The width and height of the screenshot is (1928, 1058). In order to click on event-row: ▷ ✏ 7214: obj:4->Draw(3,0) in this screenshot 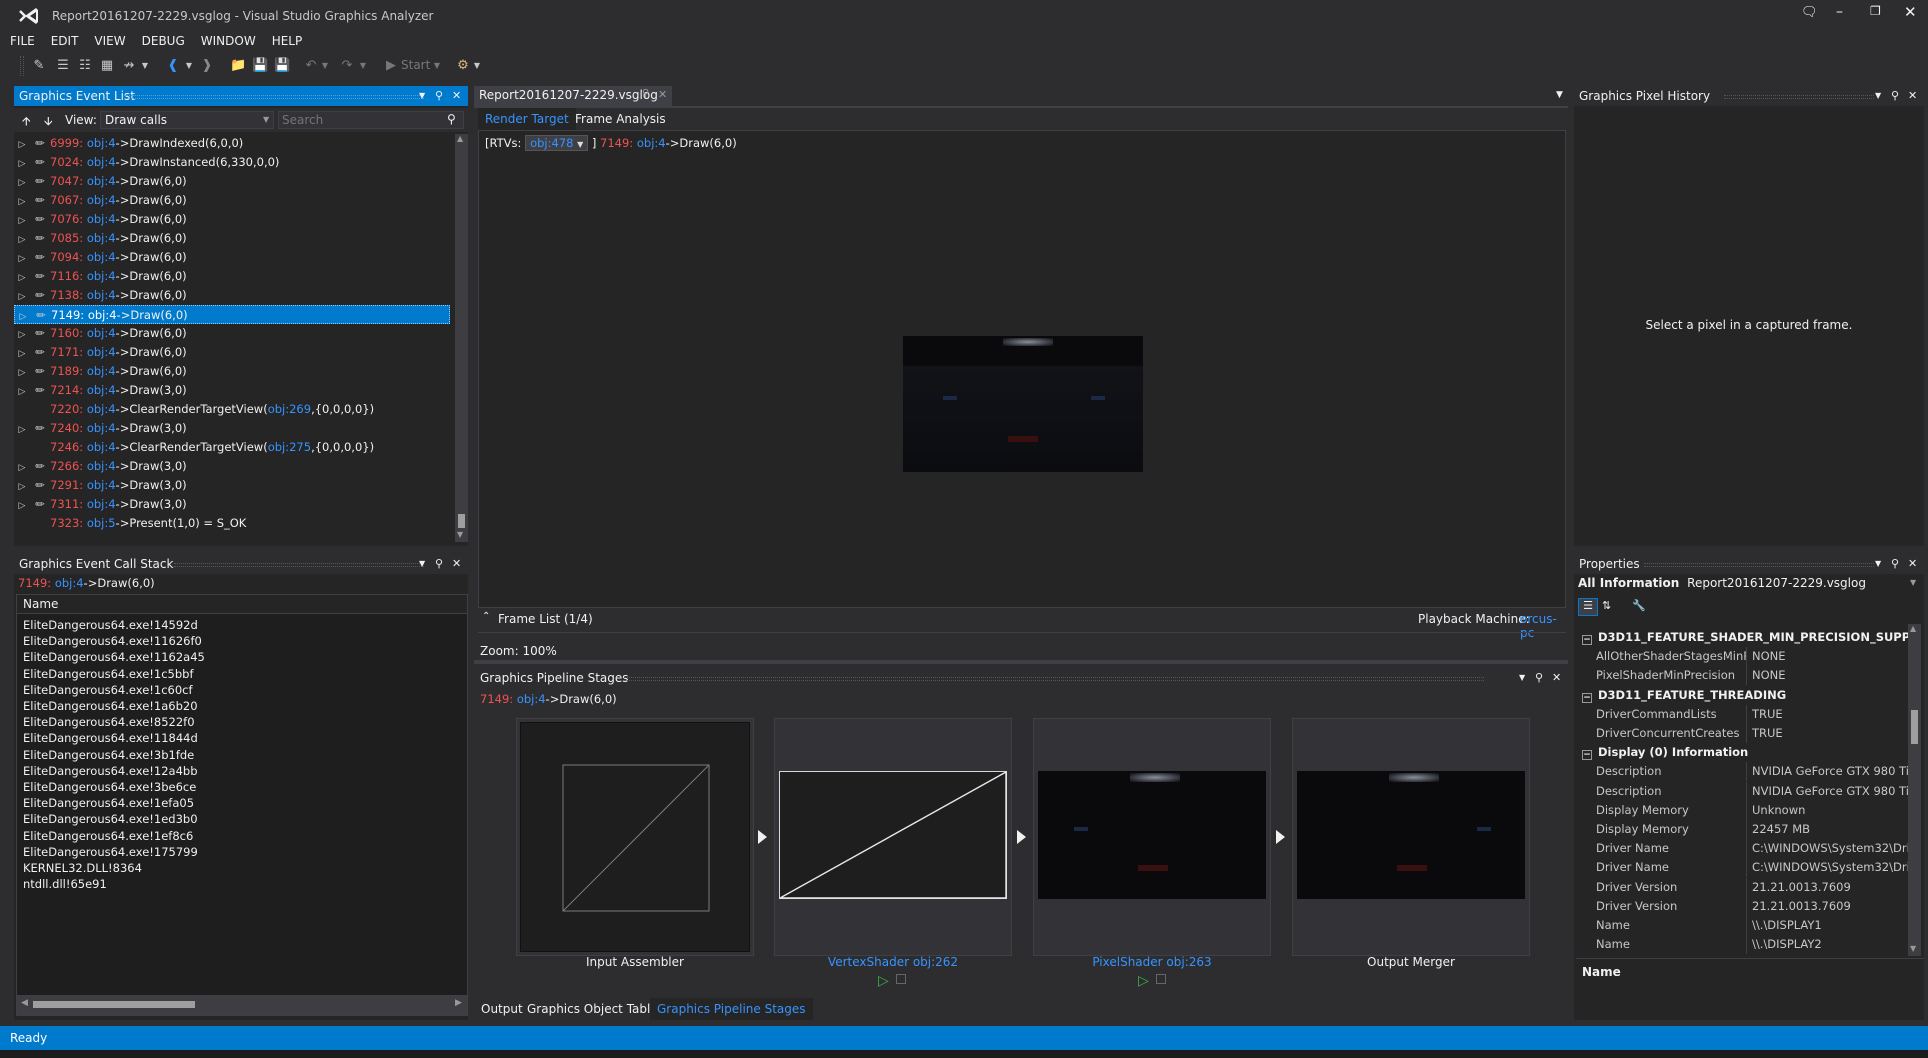, I will do `click(232, 390)`.